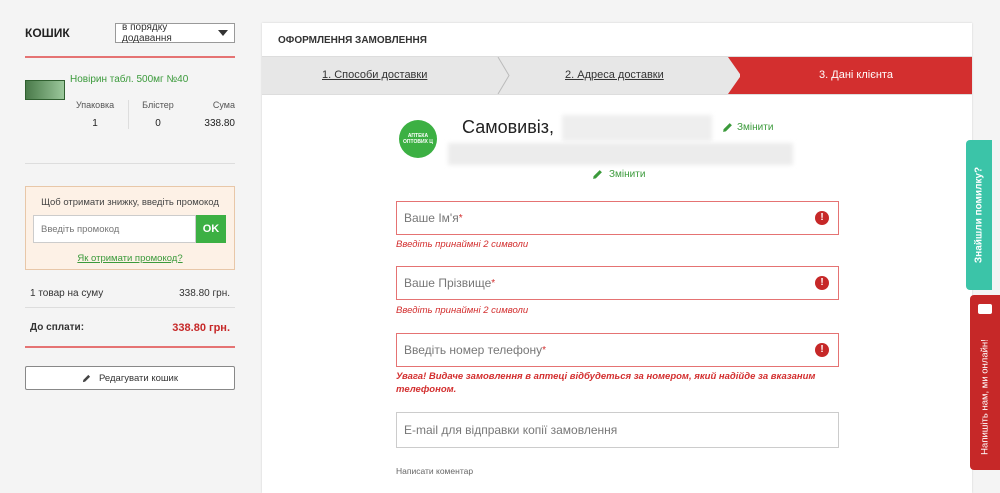 The height and width of the screenshot is (493, 1000). Describe the element at coordinates (223, 33) in the screenshot. I see `chevron-down-icon` at that location.